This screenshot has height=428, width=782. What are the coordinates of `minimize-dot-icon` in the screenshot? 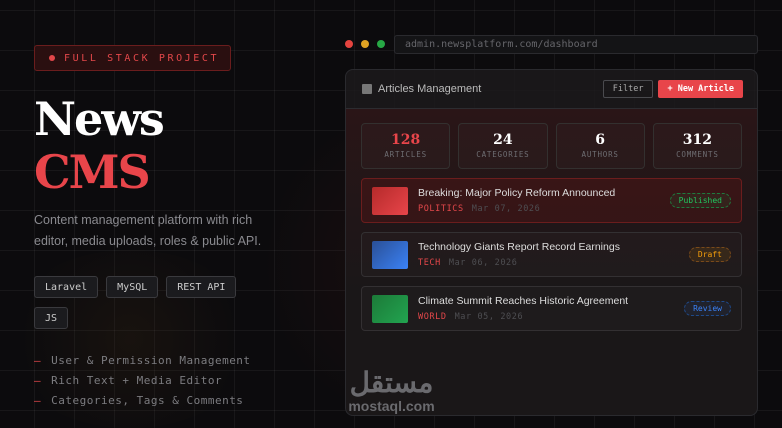 It's located at (365, 44).